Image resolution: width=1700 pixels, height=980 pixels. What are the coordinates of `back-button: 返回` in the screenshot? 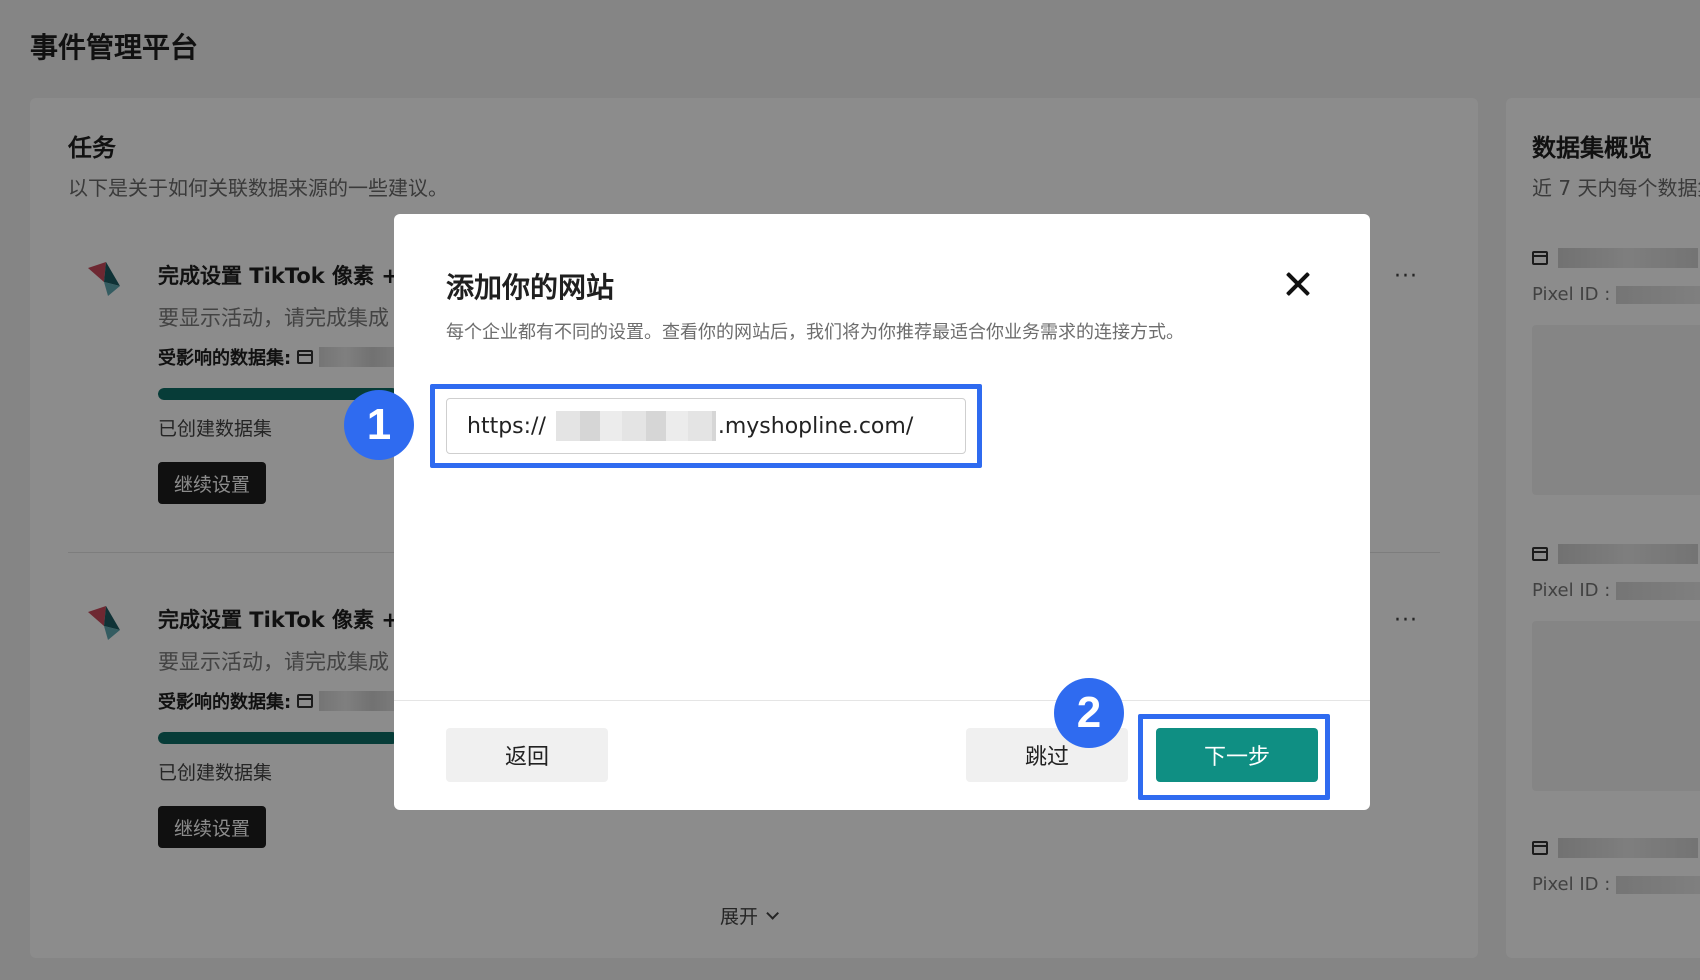 It's located at (527, 755).